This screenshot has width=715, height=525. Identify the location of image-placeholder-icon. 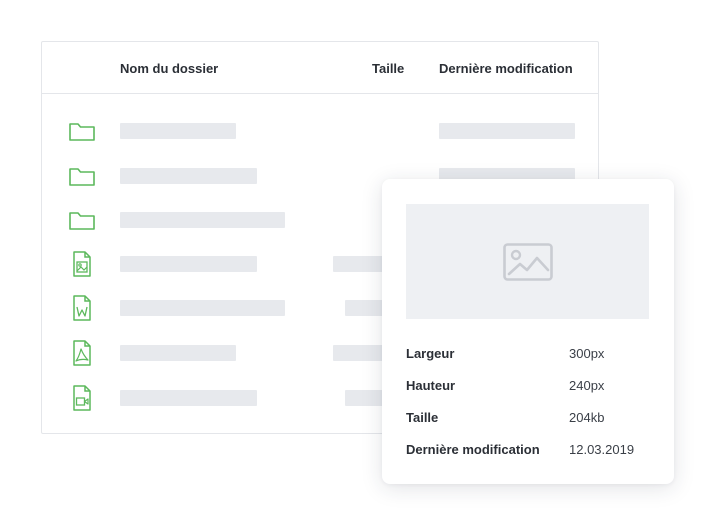
(527, 261).